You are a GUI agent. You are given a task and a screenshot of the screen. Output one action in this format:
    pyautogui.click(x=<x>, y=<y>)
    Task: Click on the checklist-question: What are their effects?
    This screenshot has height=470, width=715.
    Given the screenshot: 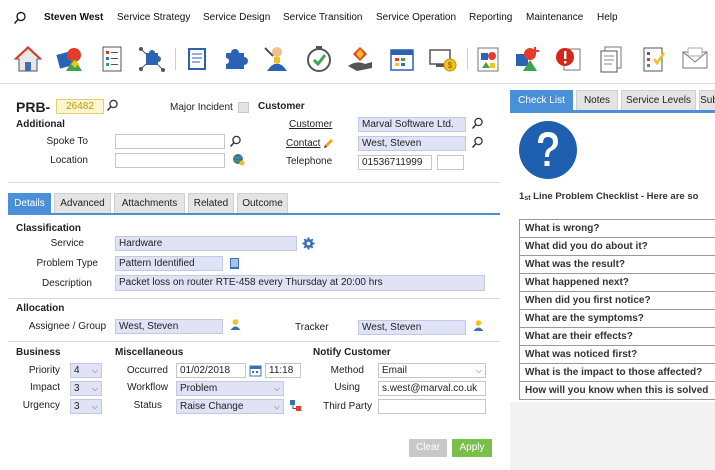 What is the action you would take?
    pyautogui.click(x=617, y=337)
    